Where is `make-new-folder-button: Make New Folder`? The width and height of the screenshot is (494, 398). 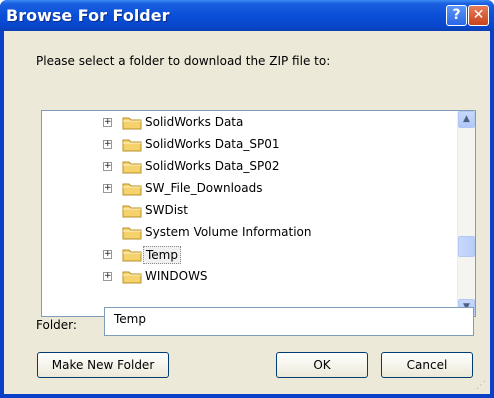 make-new-folder-button: Make New Folder is located at coordinates (103, 365).